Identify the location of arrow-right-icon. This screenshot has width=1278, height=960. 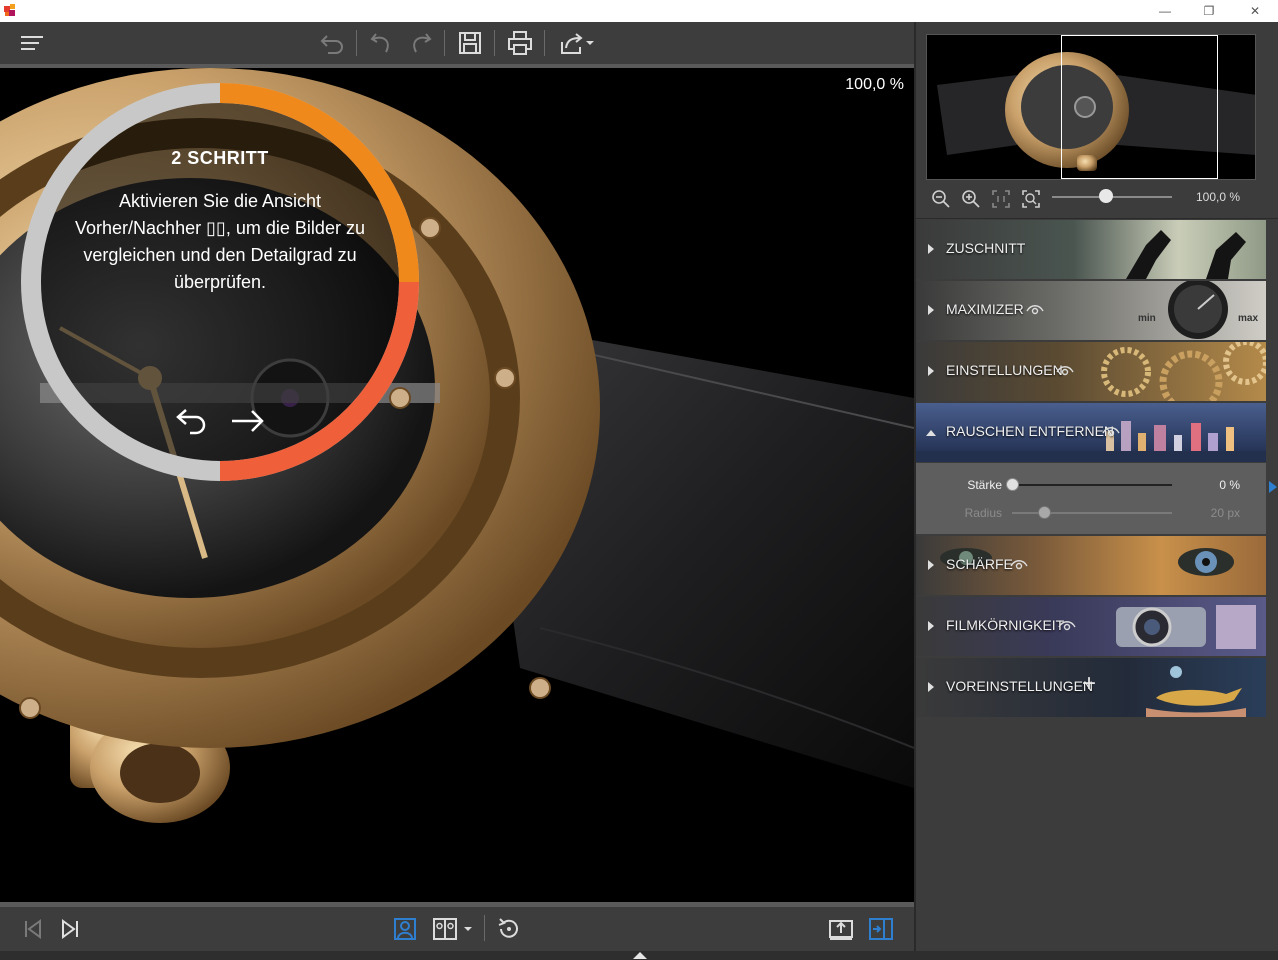
(248, 421).